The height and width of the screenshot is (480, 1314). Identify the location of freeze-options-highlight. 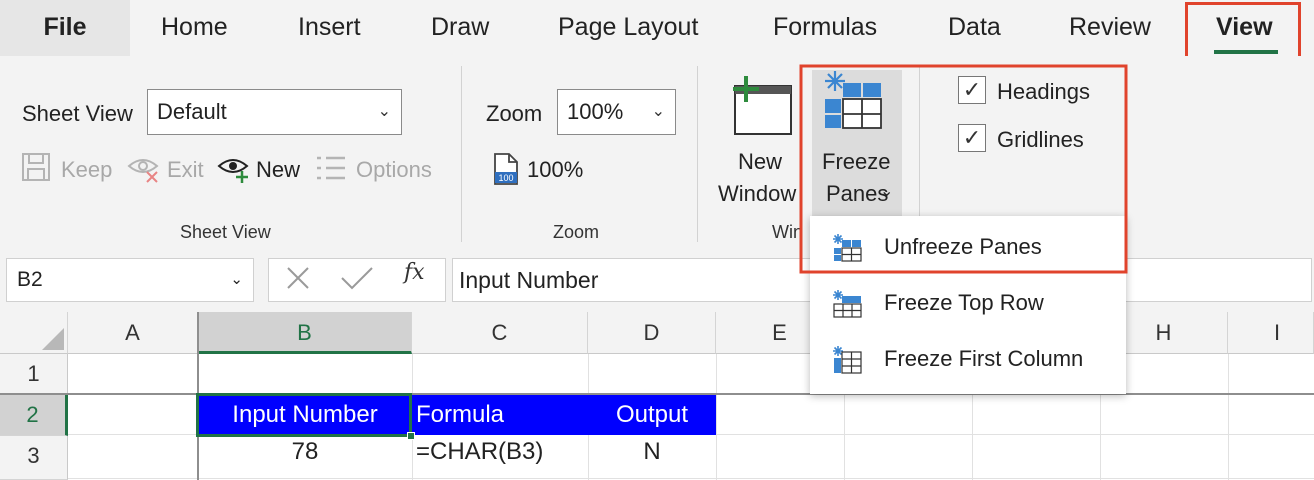
(963, 169).